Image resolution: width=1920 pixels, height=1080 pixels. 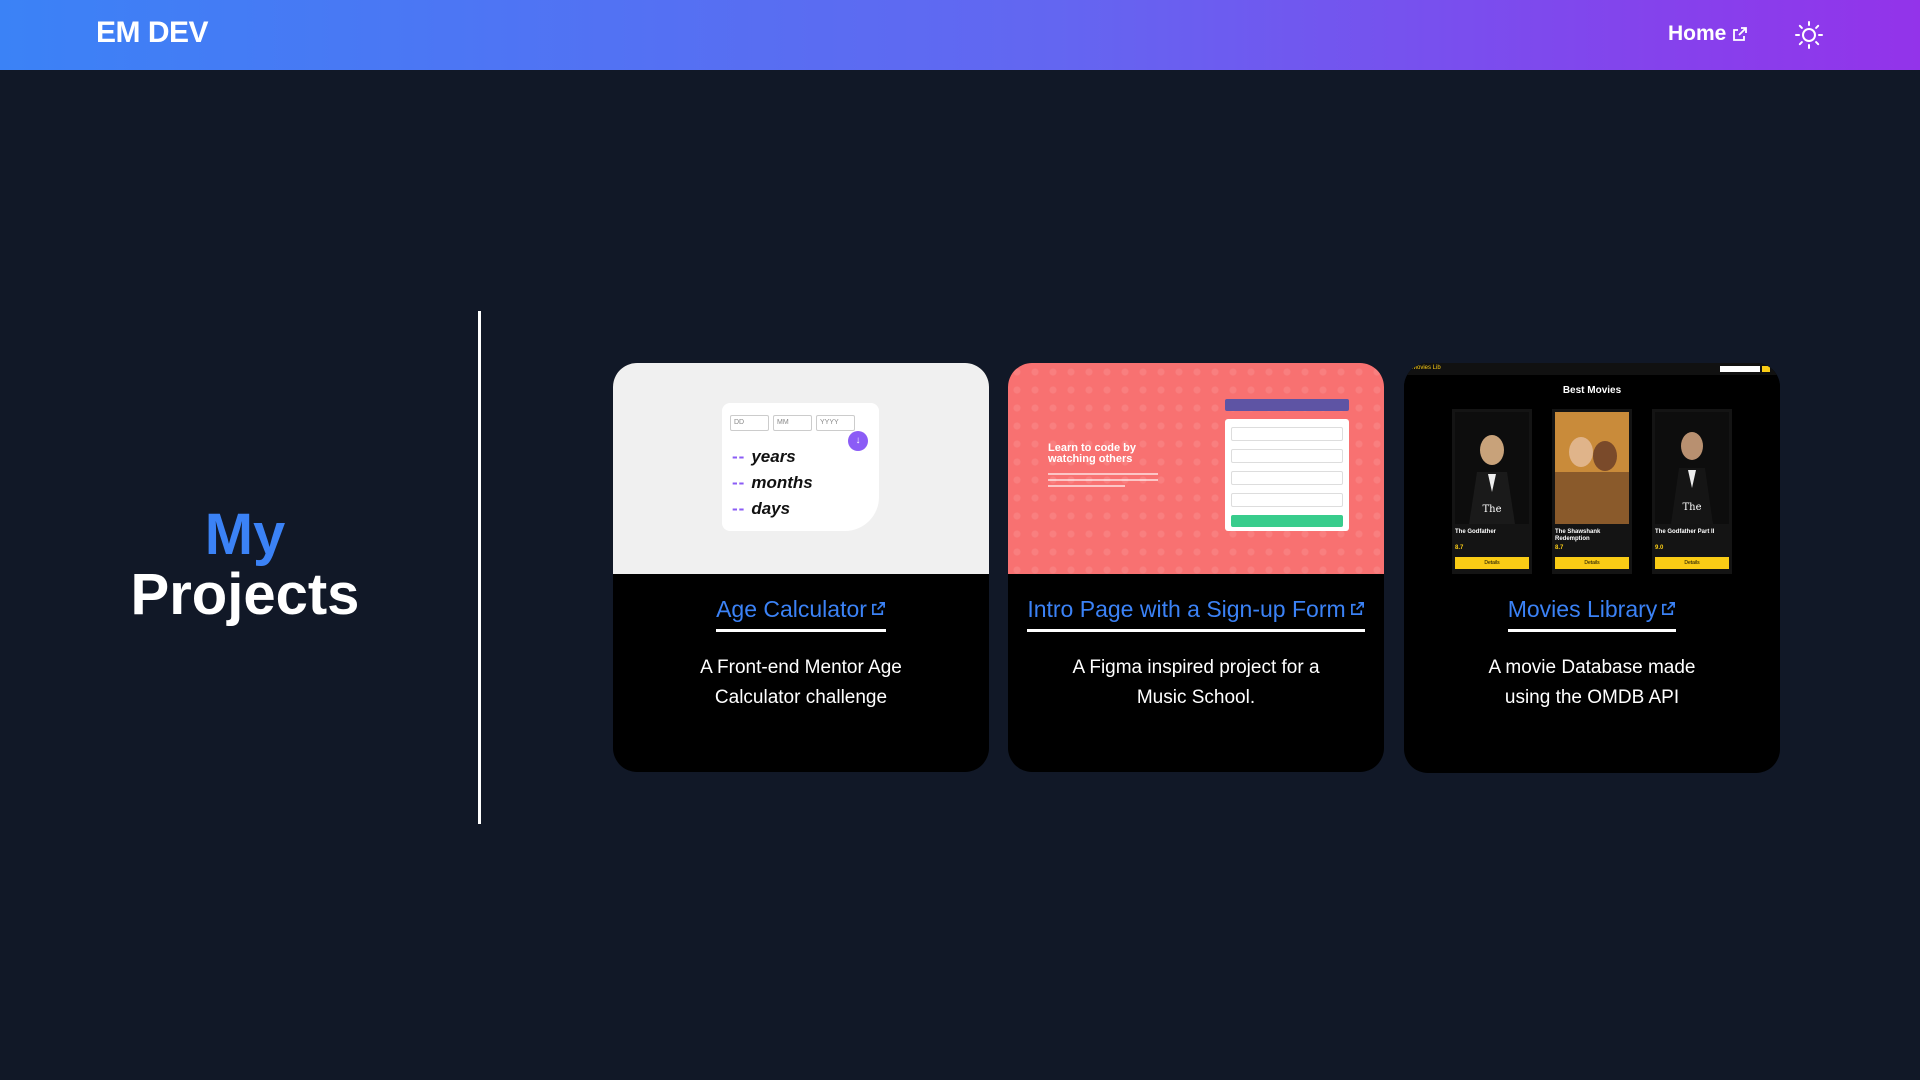 What do you see at coordinates (772, 482) in the screenshot?
I see `preview-row: -- months` at bounding box center [772, 482].